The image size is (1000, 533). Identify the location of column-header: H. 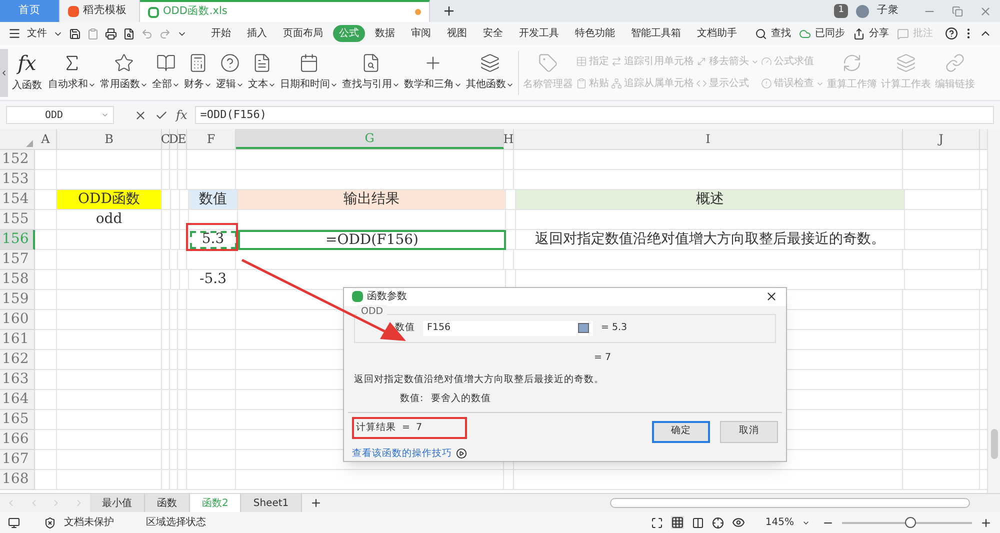
(509, 139).